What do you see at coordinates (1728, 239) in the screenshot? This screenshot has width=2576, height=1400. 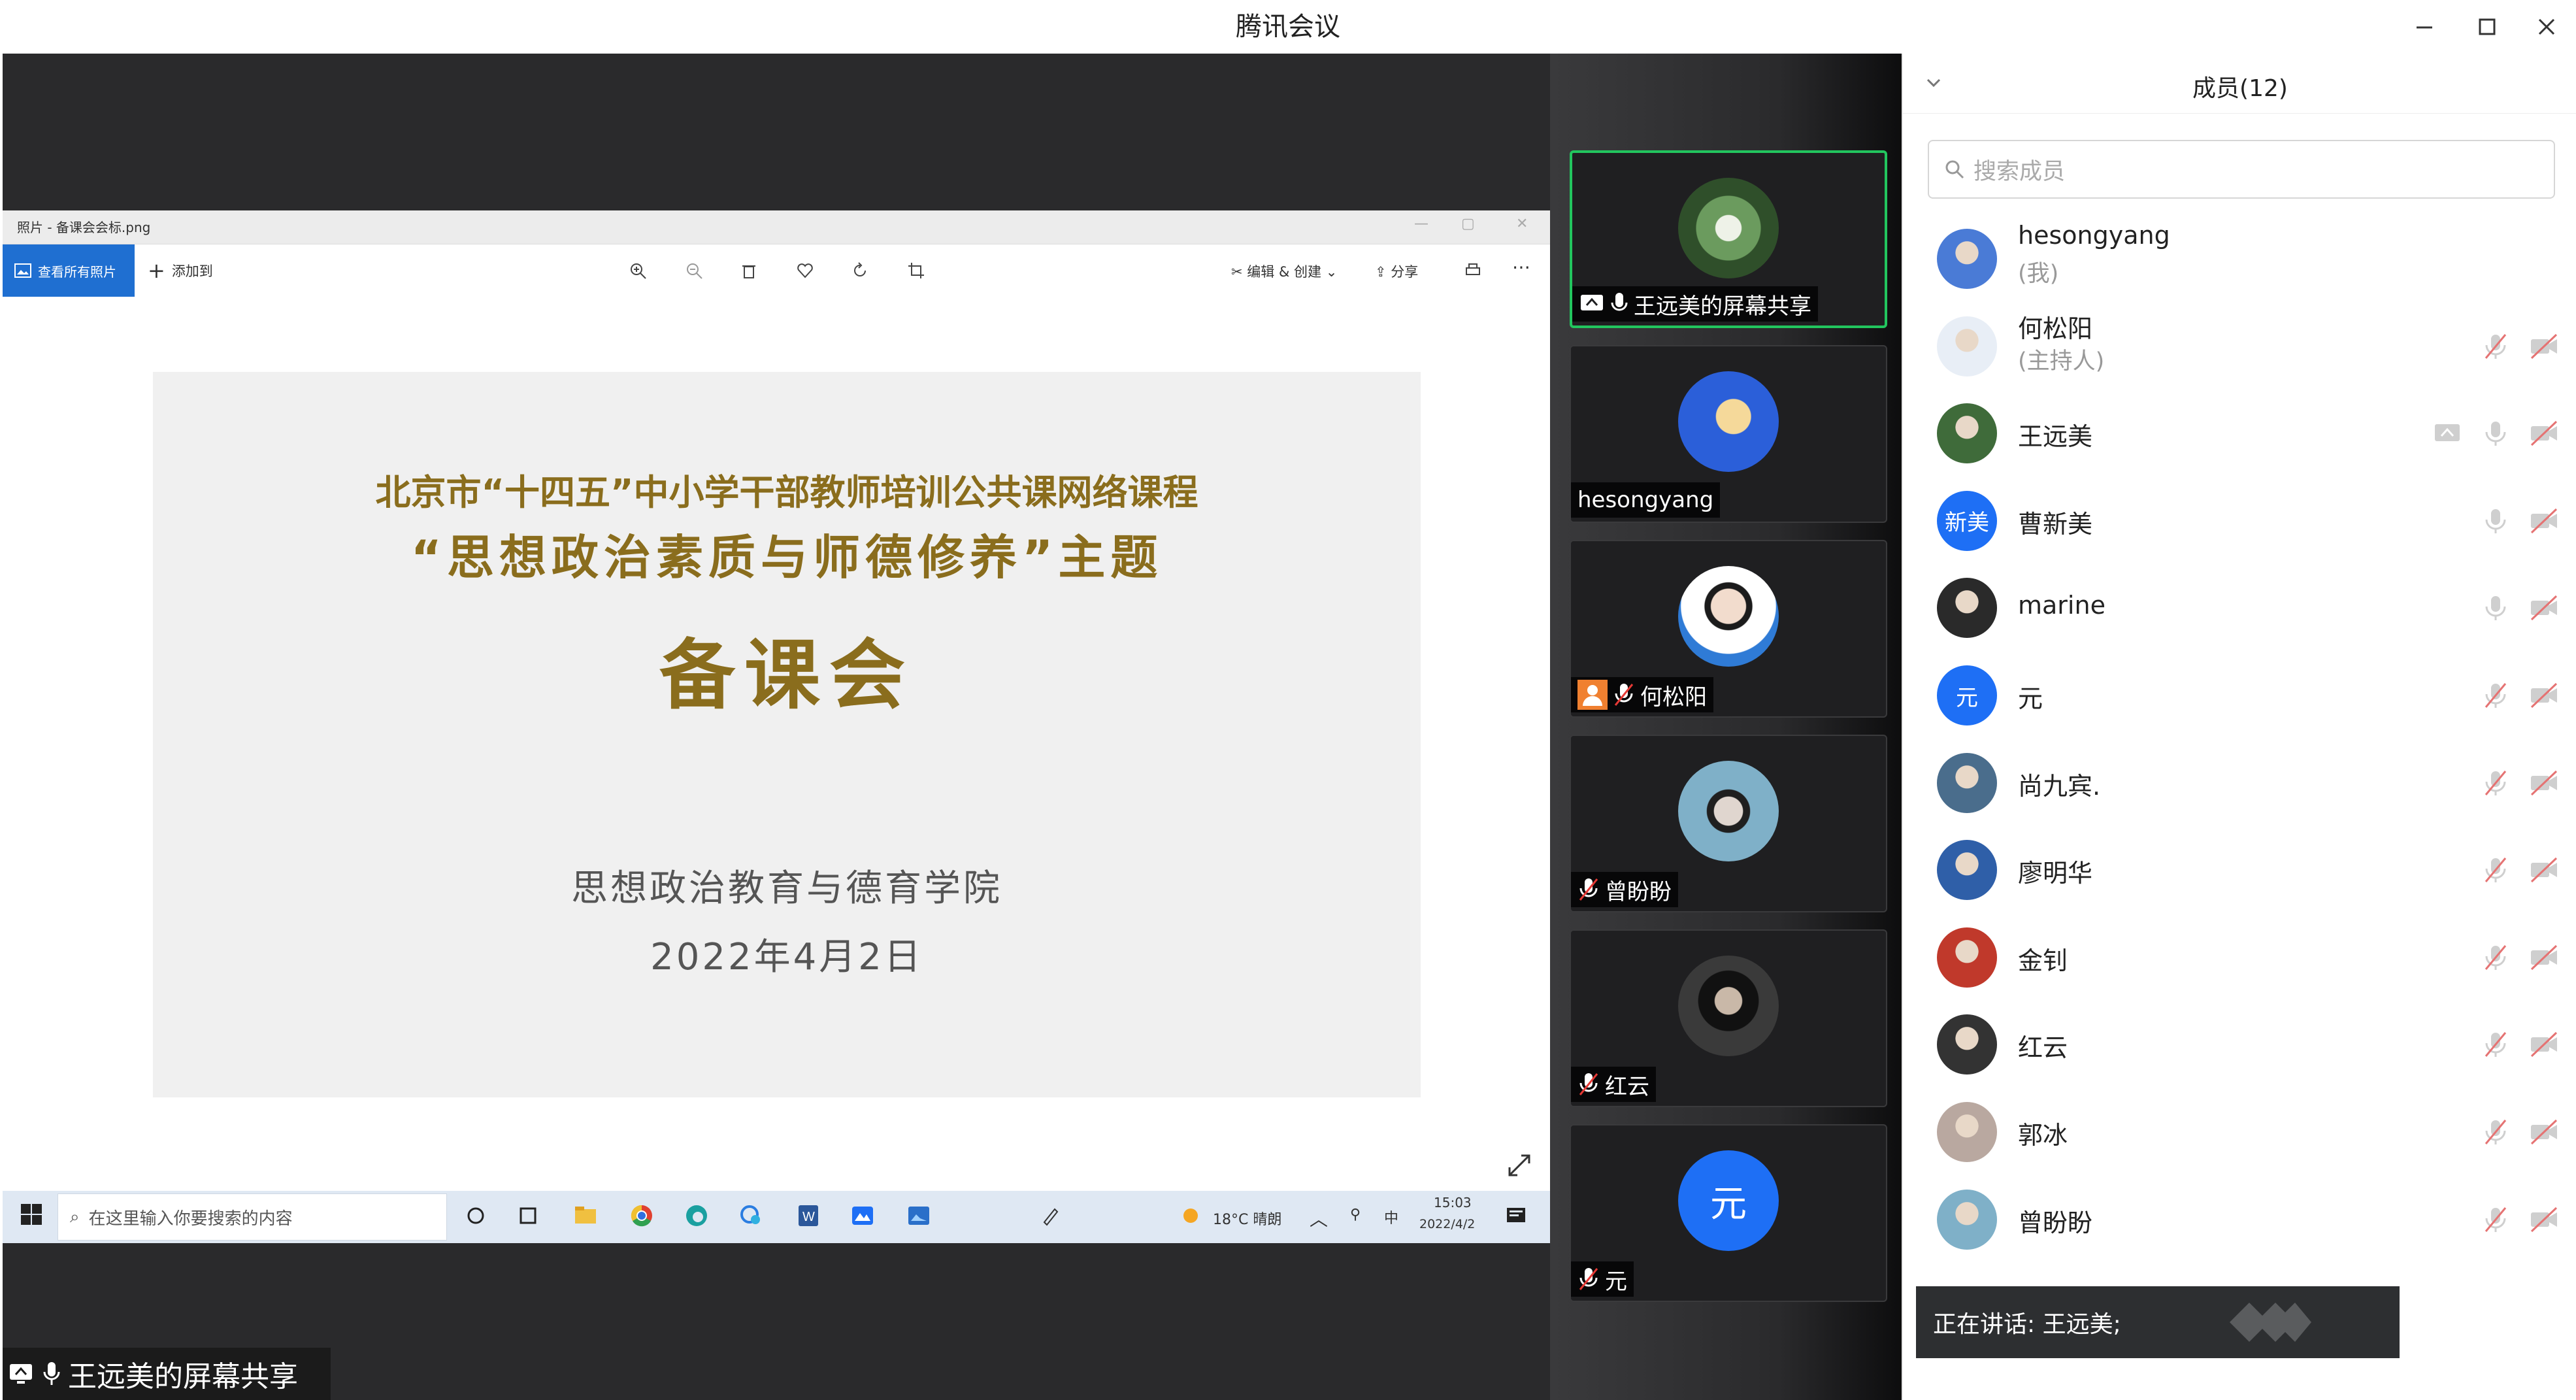 I see `video-tile: 王远美的屏幕共享` at bounding box center [1728, 239].